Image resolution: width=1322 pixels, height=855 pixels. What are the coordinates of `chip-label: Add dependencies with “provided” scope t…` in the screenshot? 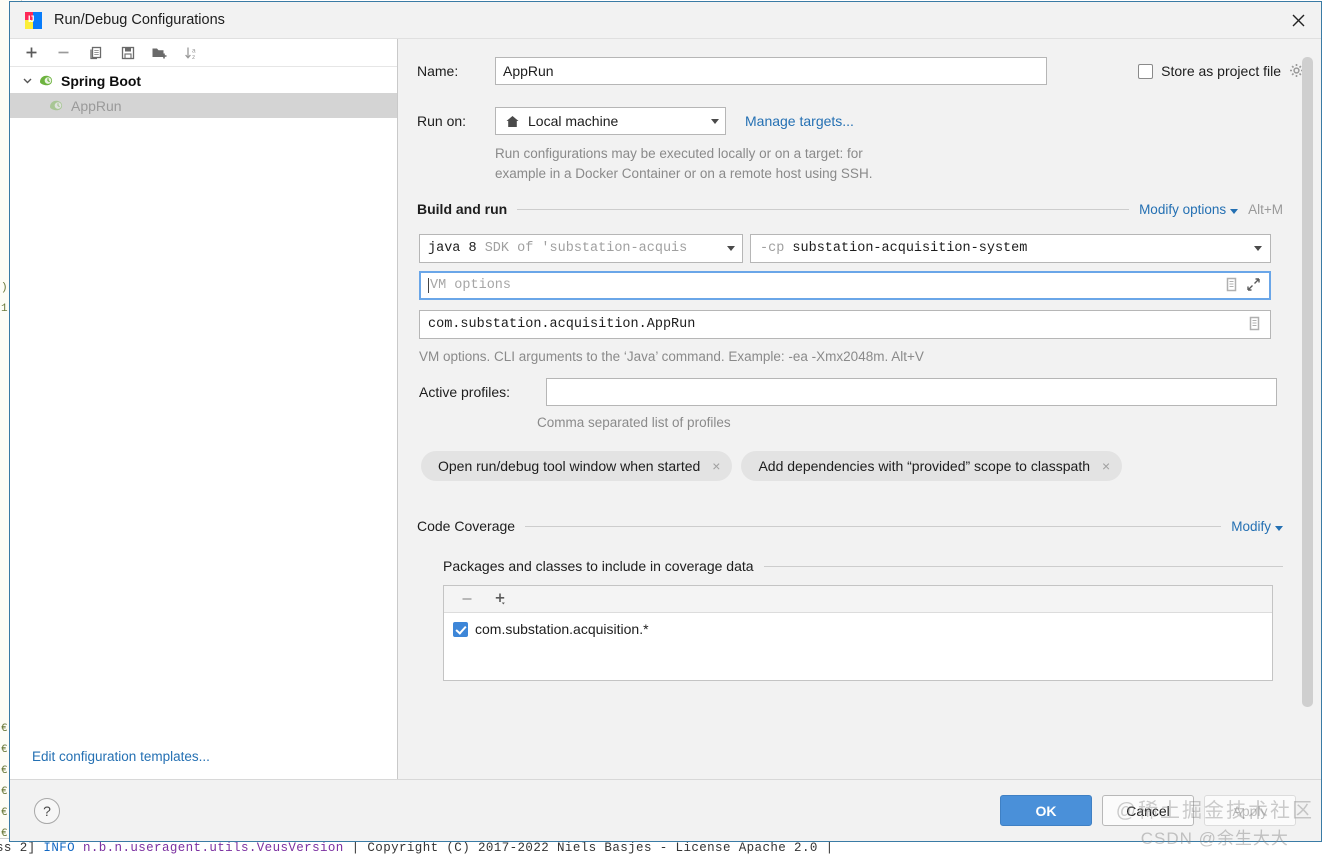 It's located at (924, 466).